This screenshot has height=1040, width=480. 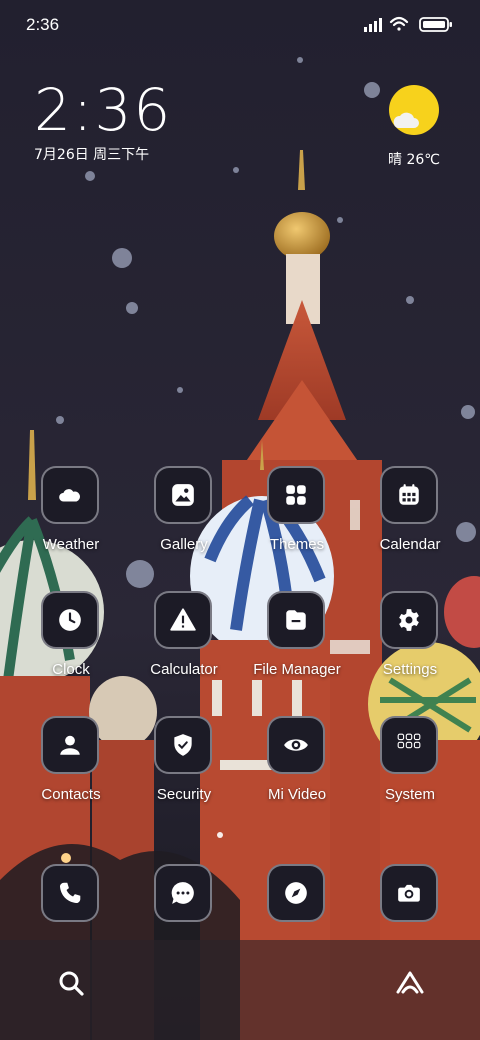 I want to click on shield-icon, so click(x=183, y=745).